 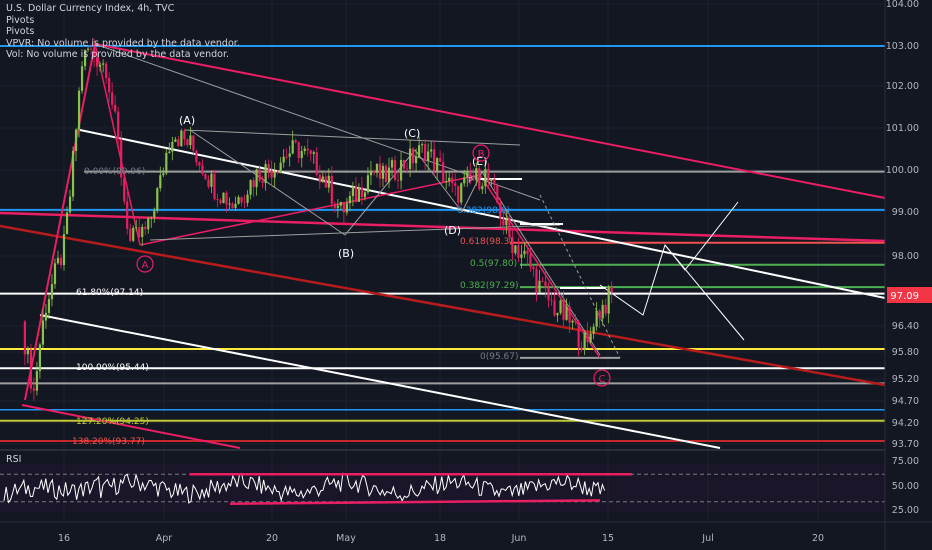 I want to click on time-tick: 20, so click(x=818, y=538).